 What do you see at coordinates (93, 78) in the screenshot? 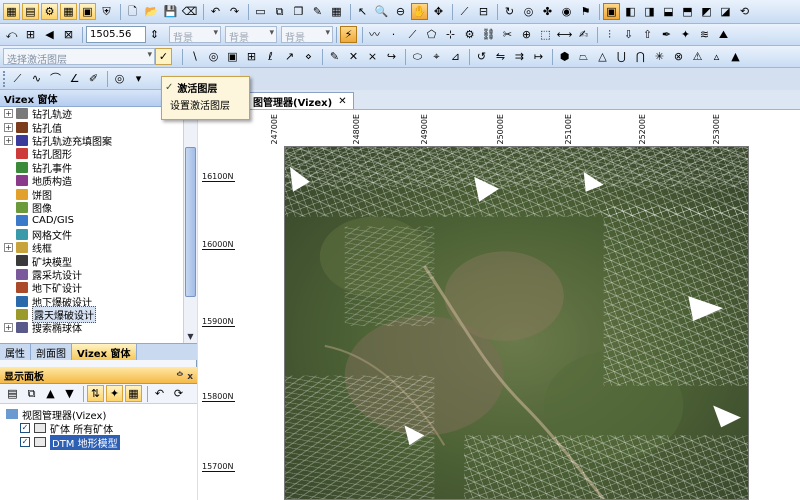
I see `snap-pencil-icon: ✐` at bounding box center [93, 78].